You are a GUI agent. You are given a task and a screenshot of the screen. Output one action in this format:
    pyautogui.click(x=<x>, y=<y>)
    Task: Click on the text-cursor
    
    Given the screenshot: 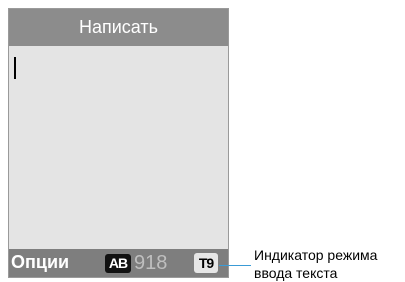 What is the action you would take?
    pyautogui.click(x=15, y=68)
    